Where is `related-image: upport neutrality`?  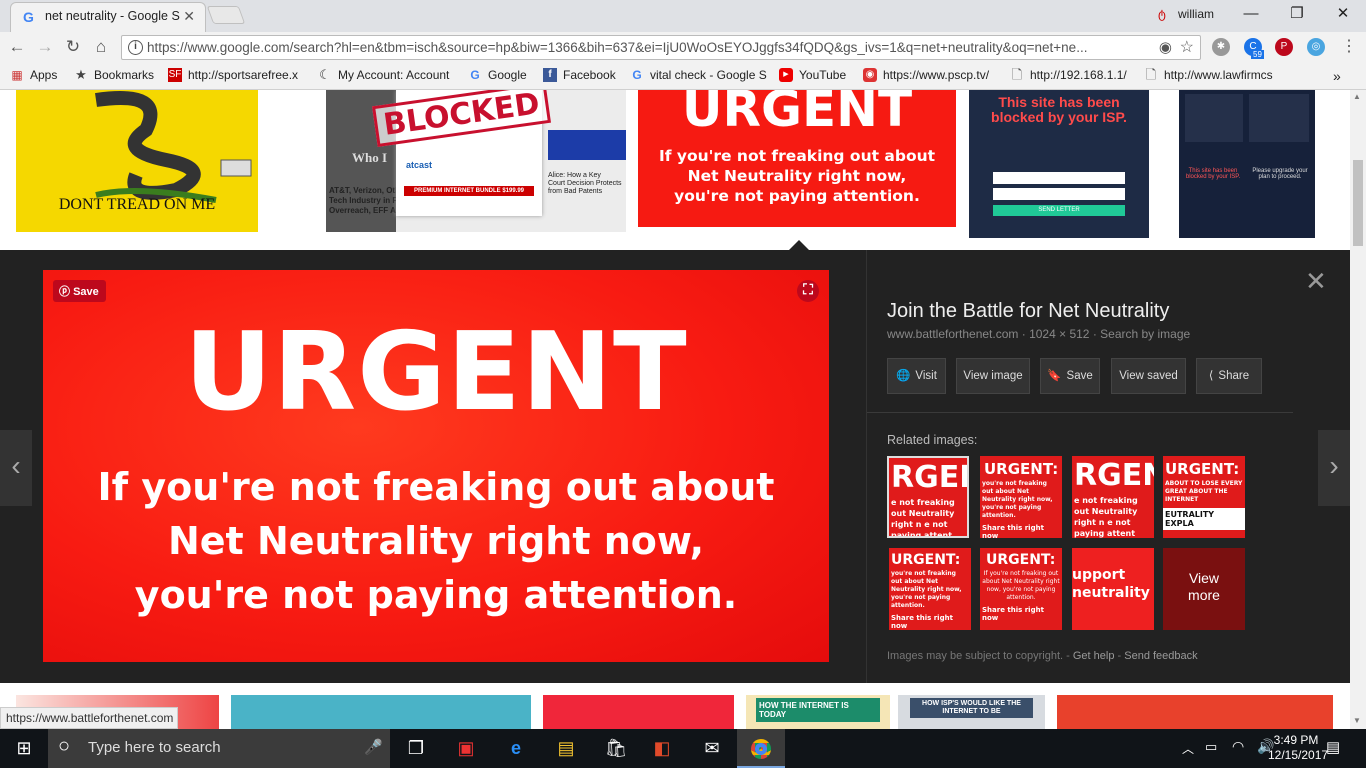 related-image: upport neutrality is located at coordinates (1113, 589).